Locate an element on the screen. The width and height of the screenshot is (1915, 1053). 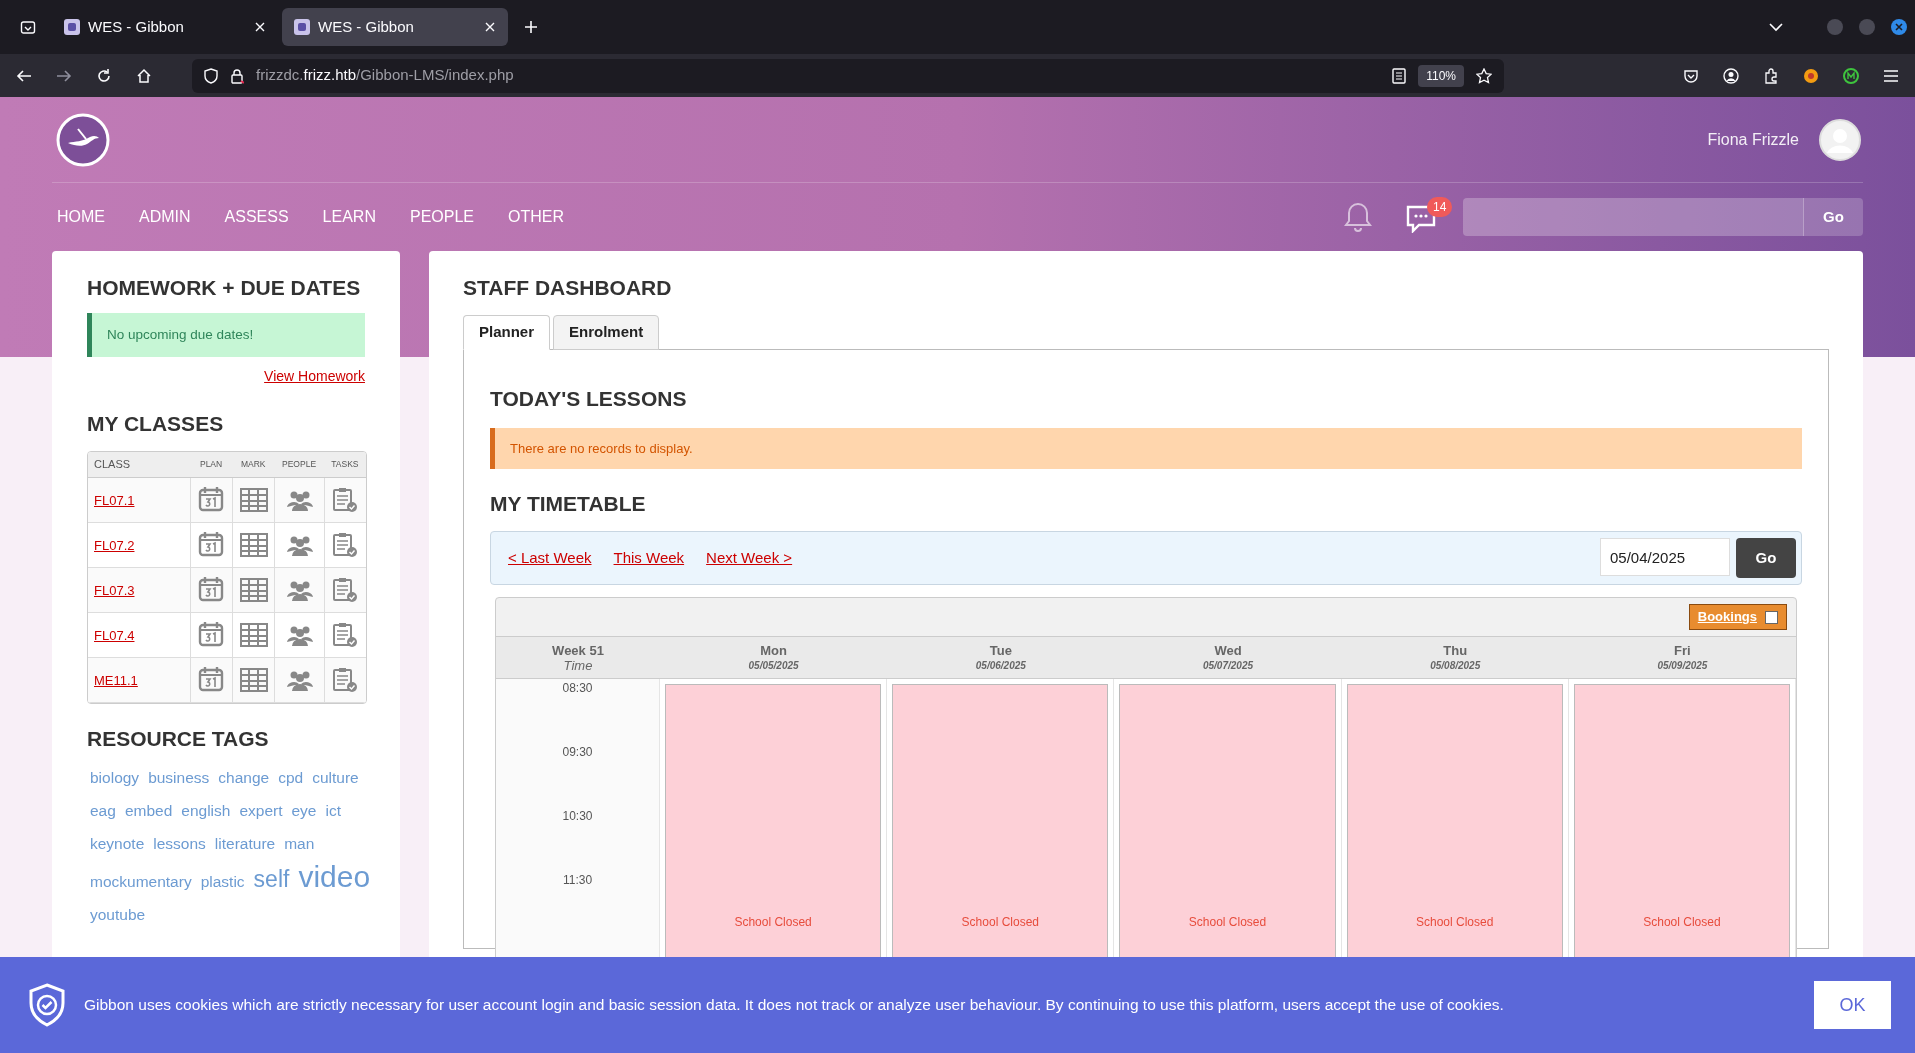
maximize-icon is located at coordinates (1867, 27).